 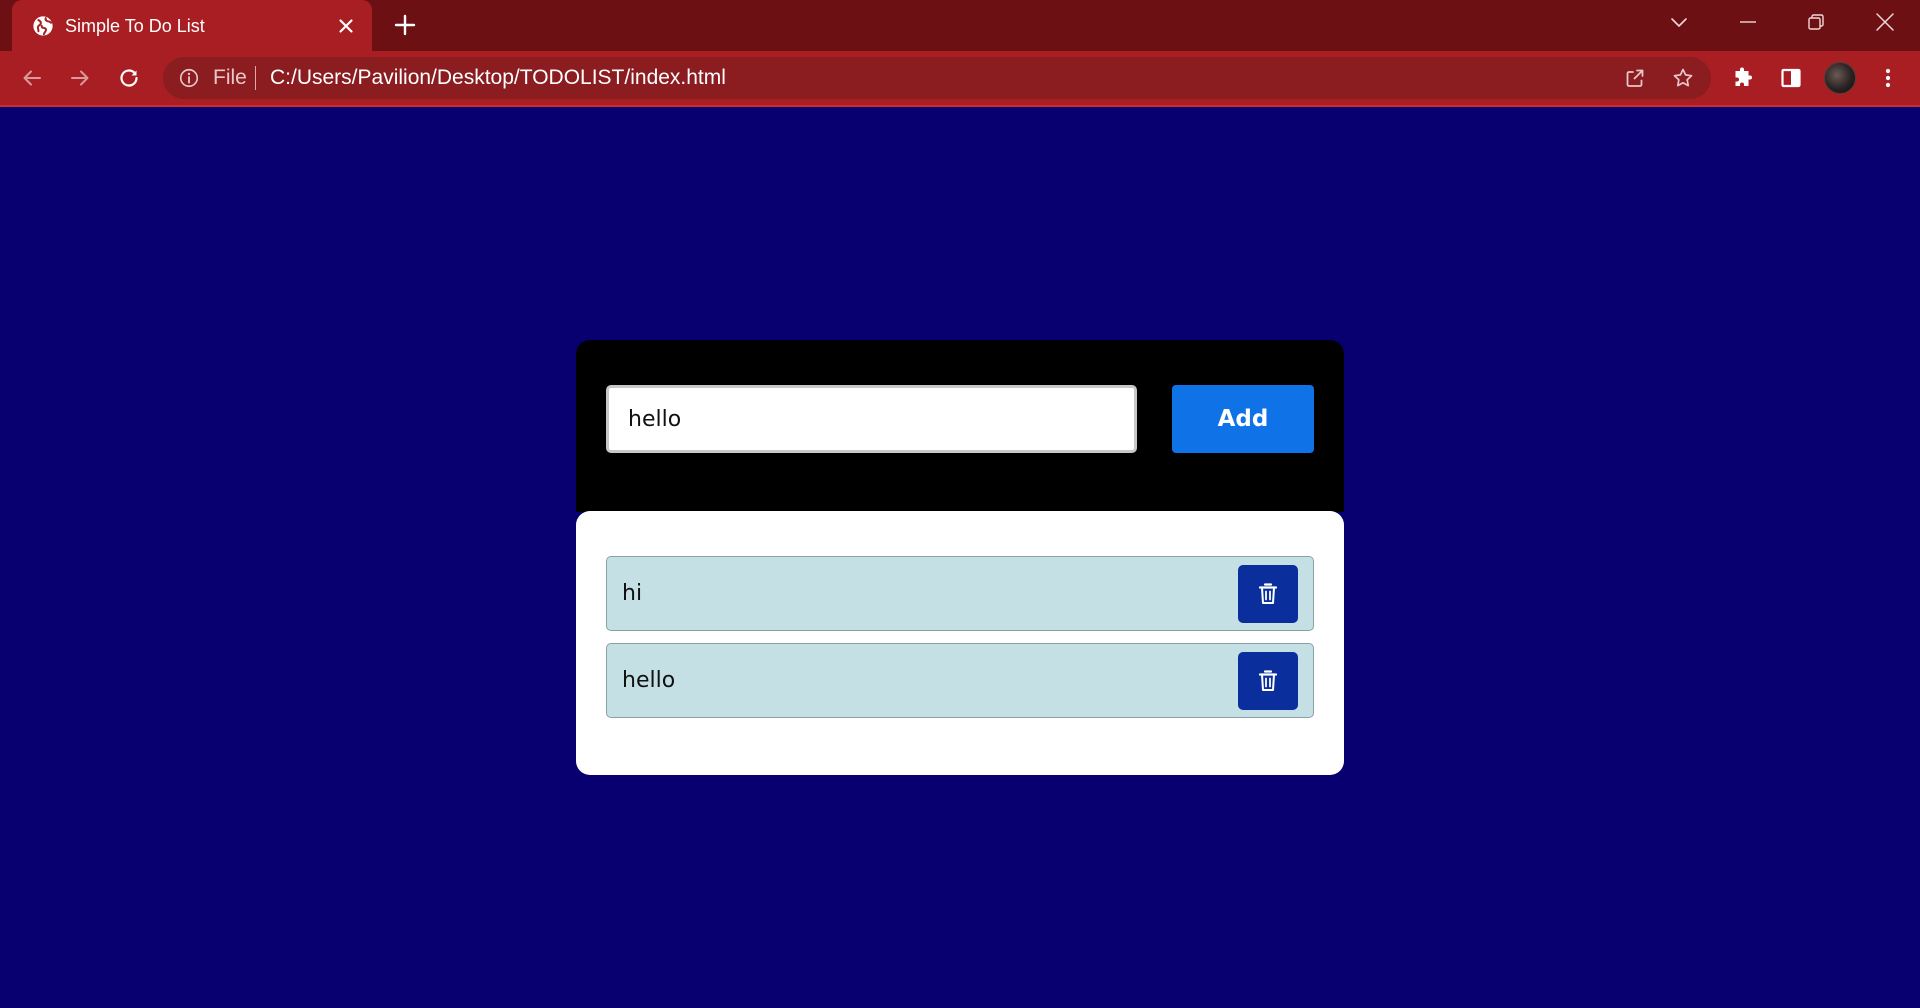 What do you see at coordinates (1679, 22) in the screenshot?
I see `chevron-down-icon` at bounding box center [1679, 22].